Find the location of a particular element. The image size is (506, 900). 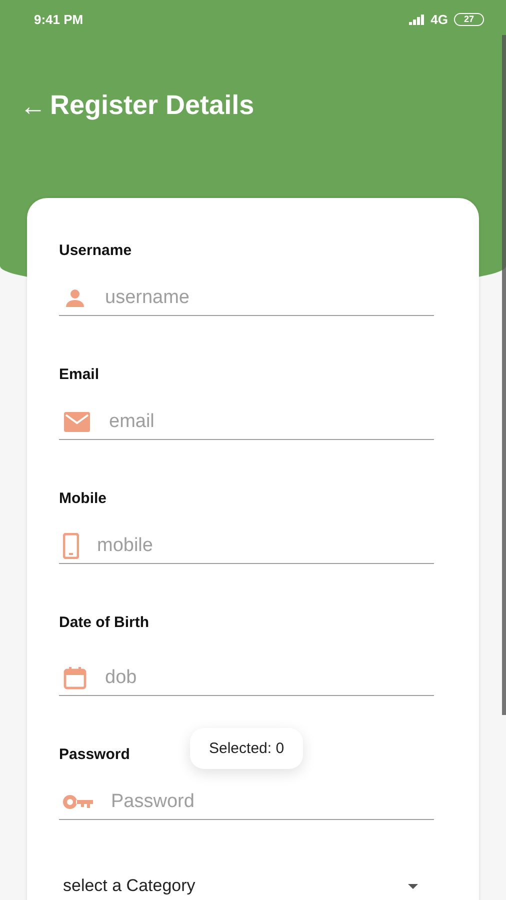

input-field: email is located at coordinates (271, 422).